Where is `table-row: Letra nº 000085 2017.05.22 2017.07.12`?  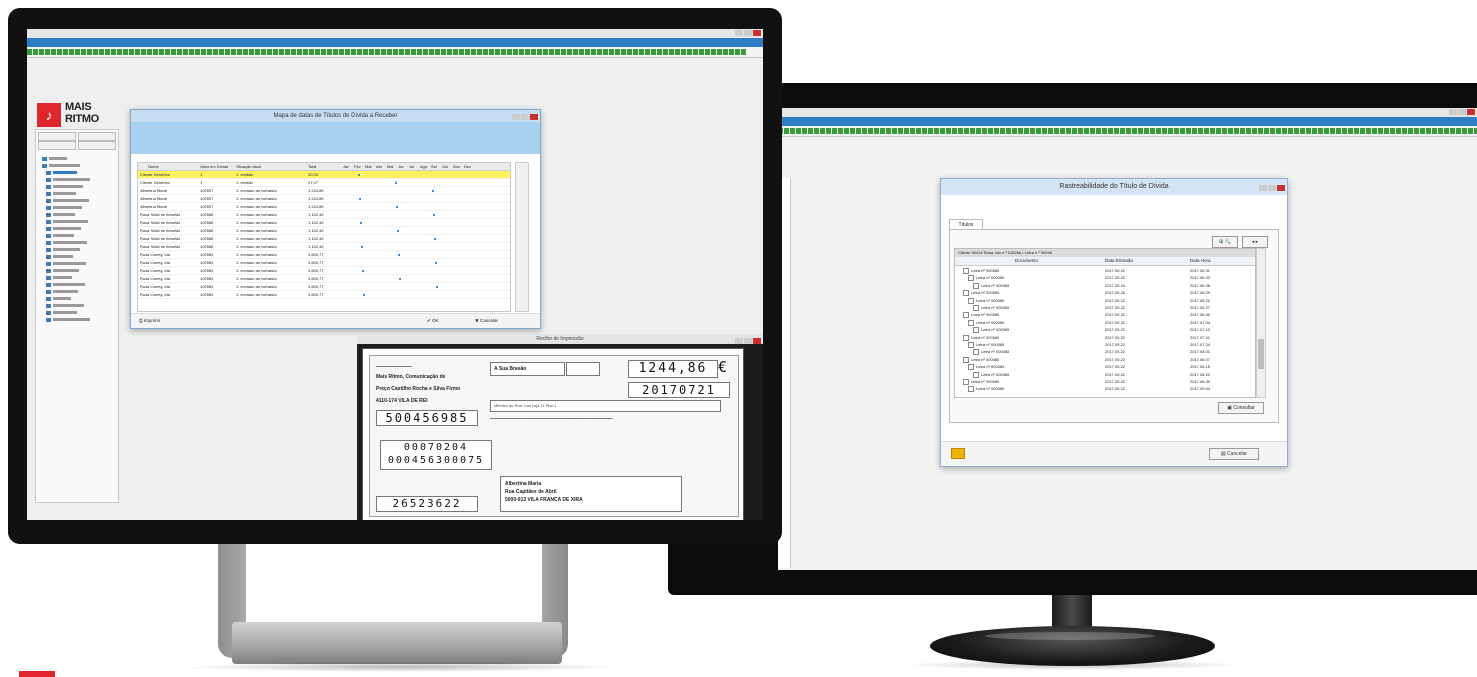 table-row: Letra nº 000085 2017.05.22 2017.07.12 is located at coordinates (1105, 330).